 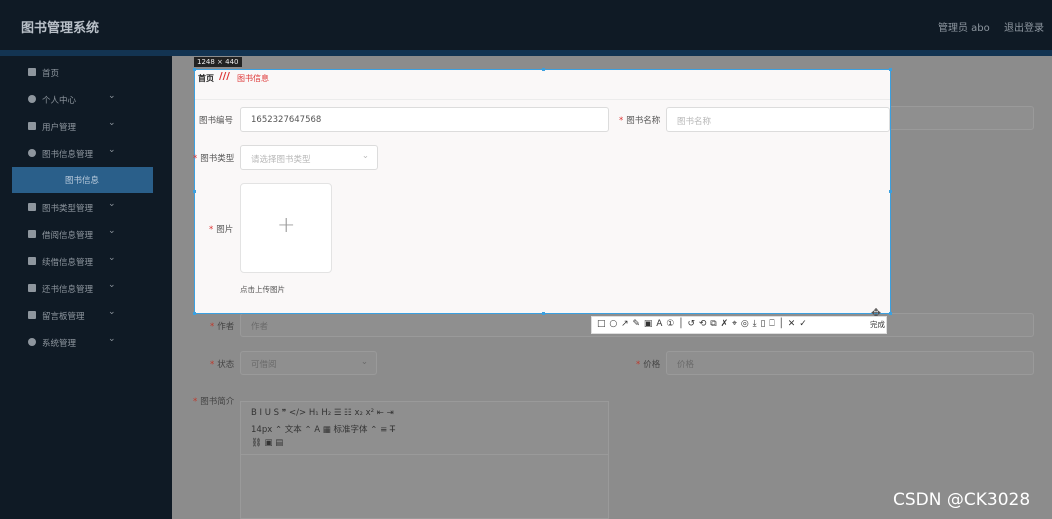 I want to click on author-label: * 作者, so click(x=222, y=327).